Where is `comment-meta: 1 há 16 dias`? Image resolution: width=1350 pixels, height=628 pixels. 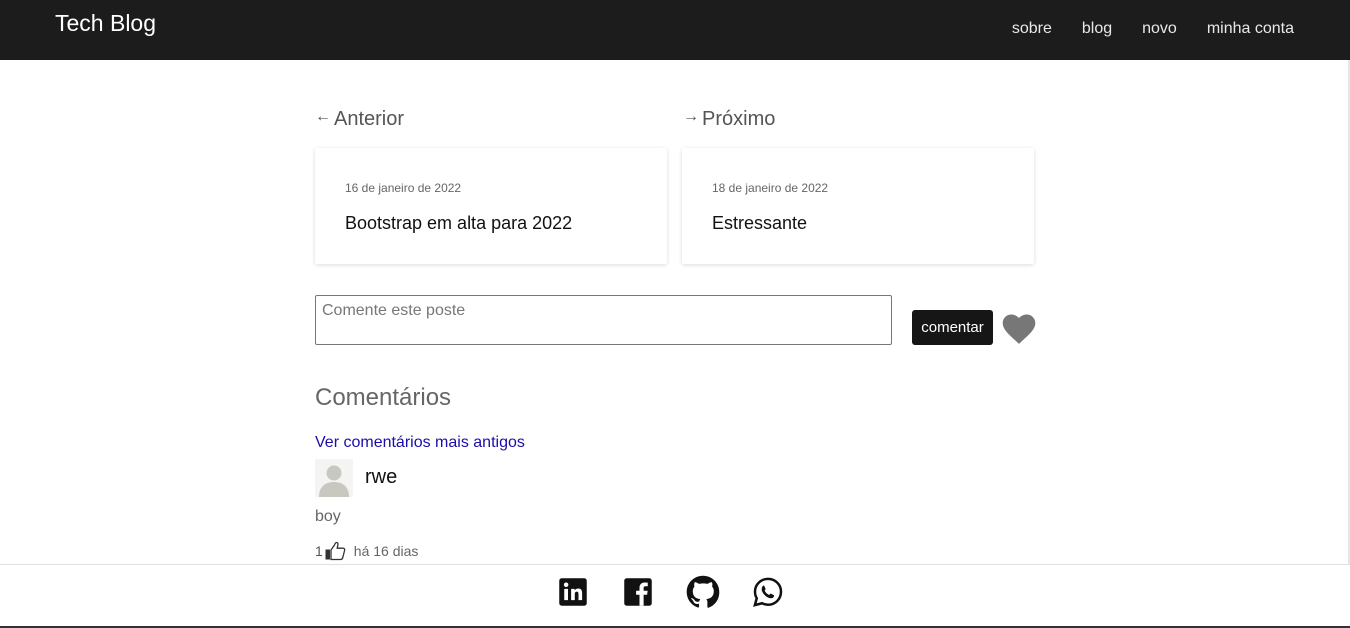 comment-meta: 1 há 16 dias is located at coordinates (366, 551).